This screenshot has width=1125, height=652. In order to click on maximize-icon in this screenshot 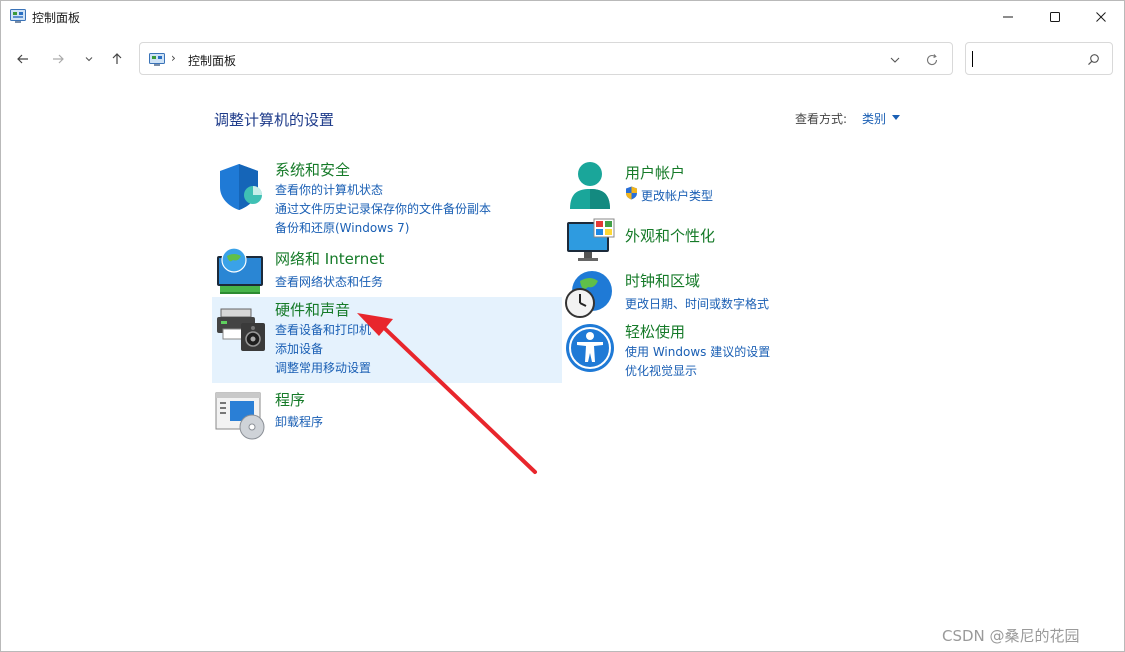, I will do `click(1055, 17)`.